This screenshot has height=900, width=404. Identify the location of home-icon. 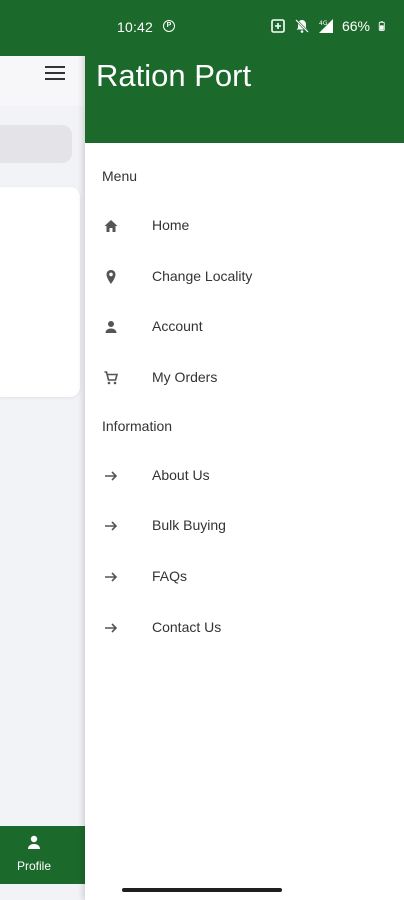
(111, 226).